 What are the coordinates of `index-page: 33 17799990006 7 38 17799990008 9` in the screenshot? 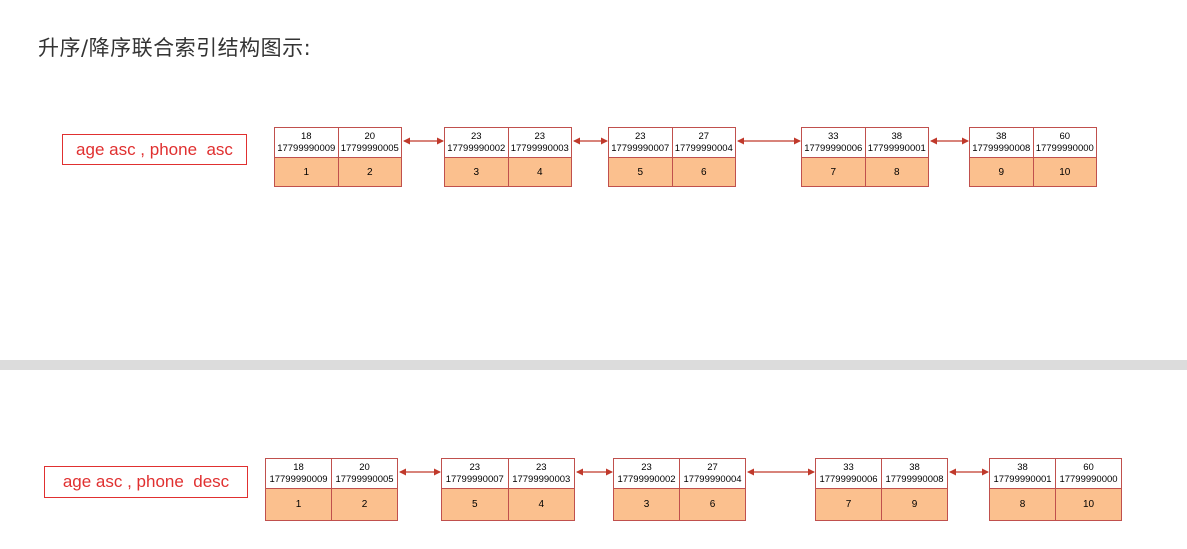 It's located at (882, 489).